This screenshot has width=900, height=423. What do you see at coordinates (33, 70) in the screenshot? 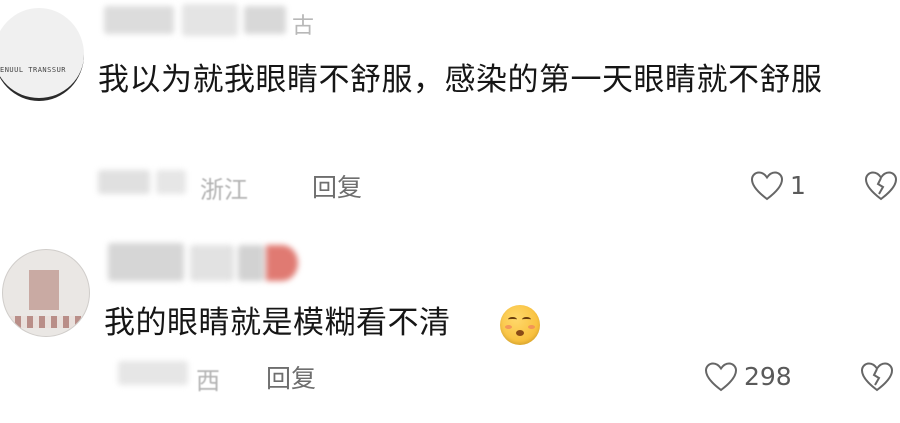
I see `avatar-logo-text: ENUUL TRANSSUR` at bounding box center [33, 70].